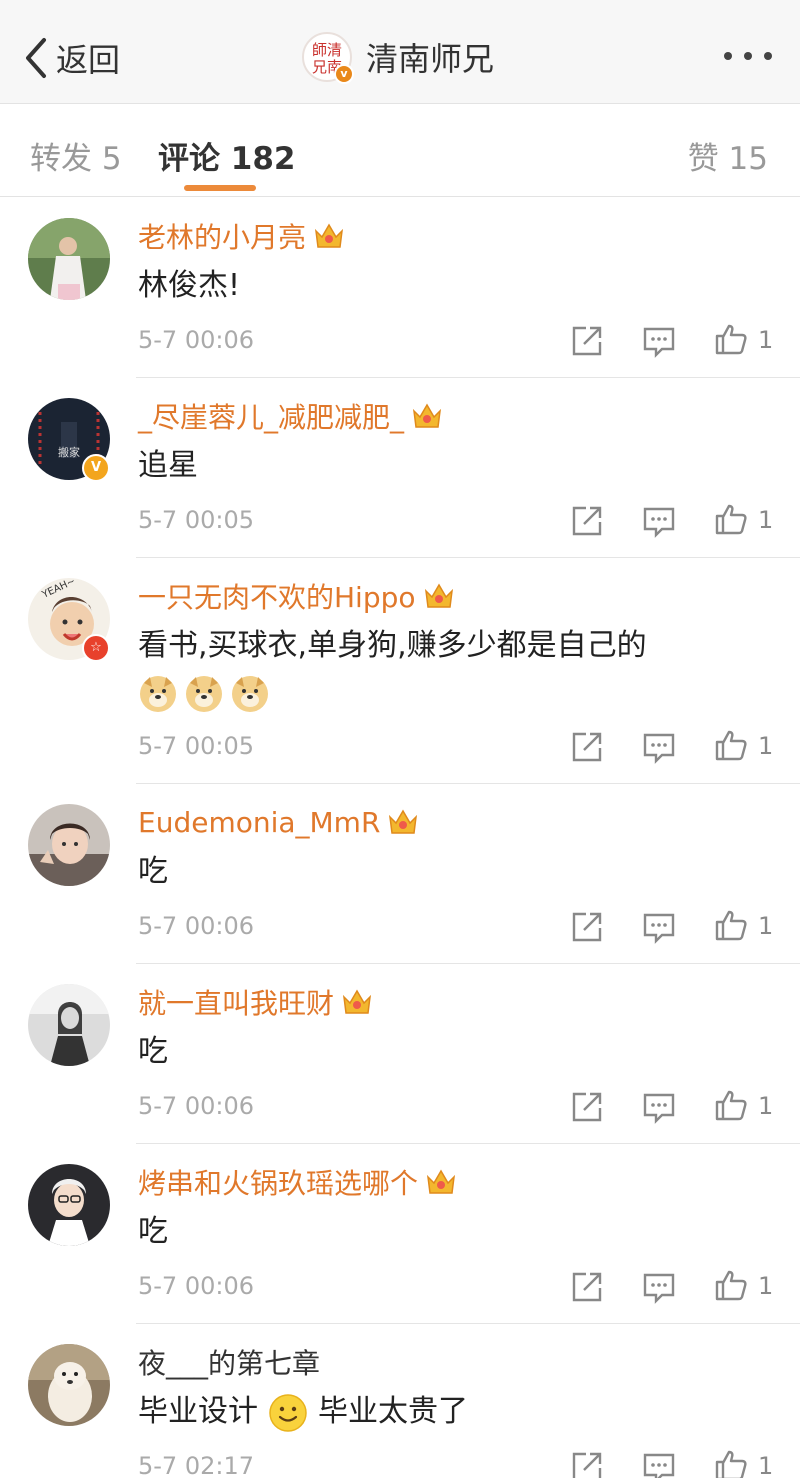 Image resolution: width=800 pixels, height=1478 pixels. Describe the element at coordinates (222, 236) in the screenshot. I see `username: 老林的小月亮` at that location.